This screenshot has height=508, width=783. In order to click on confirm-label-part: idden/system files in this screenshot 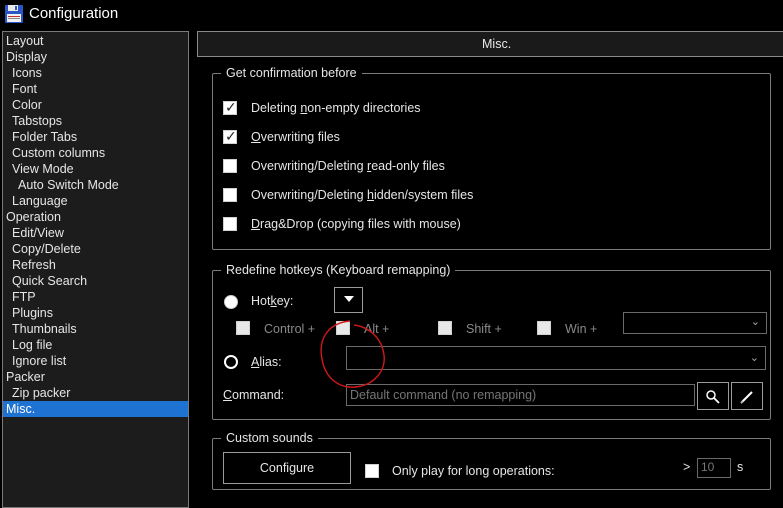, I will do `click(423, 195)`.